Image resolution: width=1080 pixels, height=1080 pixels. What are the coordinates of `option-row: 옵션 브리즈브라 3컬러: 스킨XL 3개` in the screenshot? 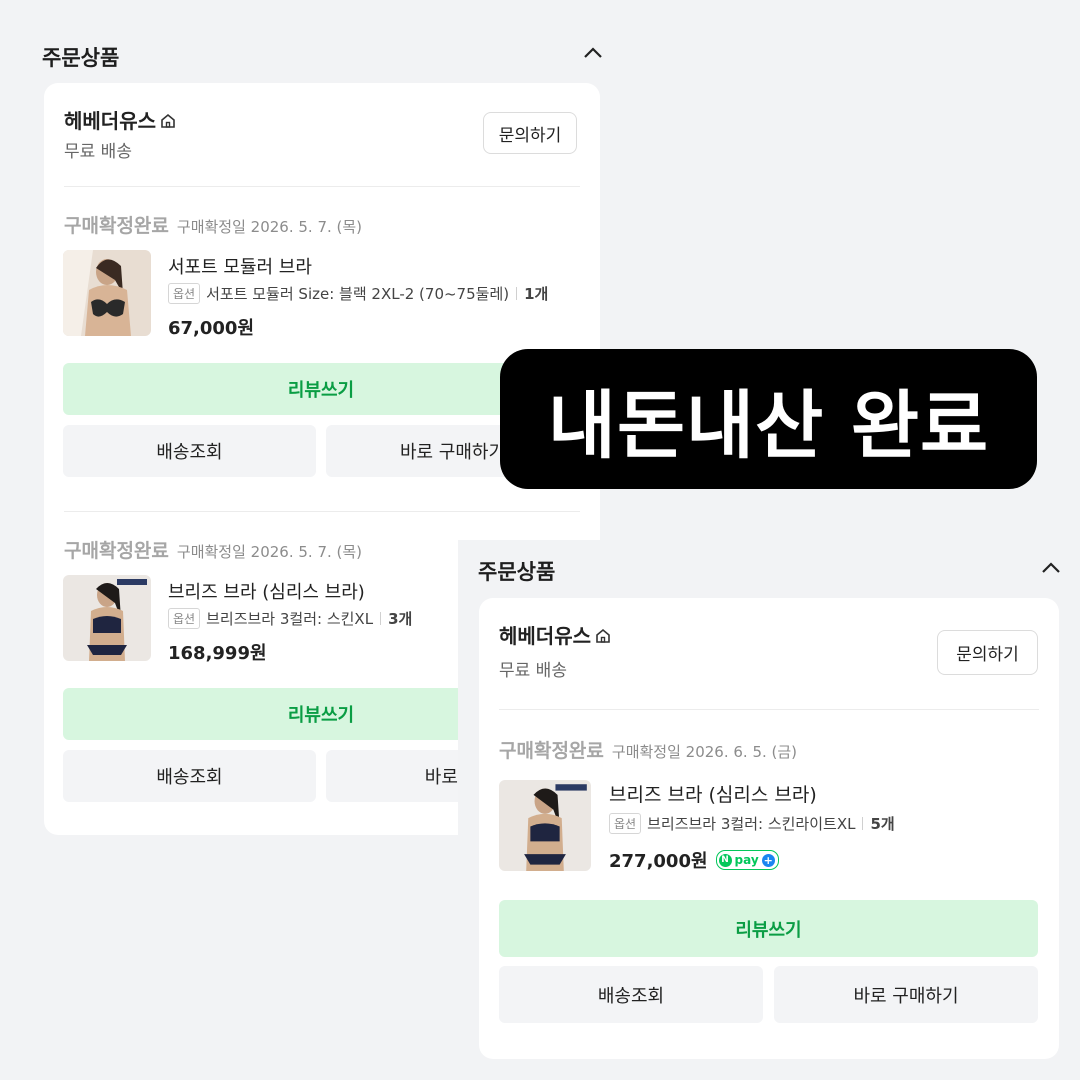 It's located at (290, 618).